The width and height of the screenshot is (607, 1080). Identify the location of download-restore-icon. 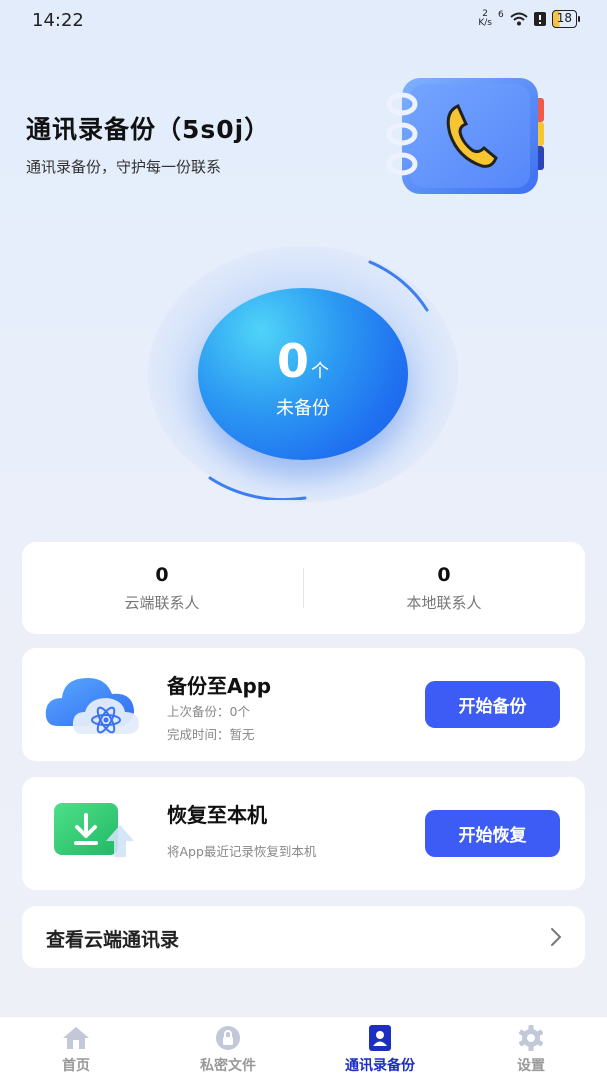
(94, 830).